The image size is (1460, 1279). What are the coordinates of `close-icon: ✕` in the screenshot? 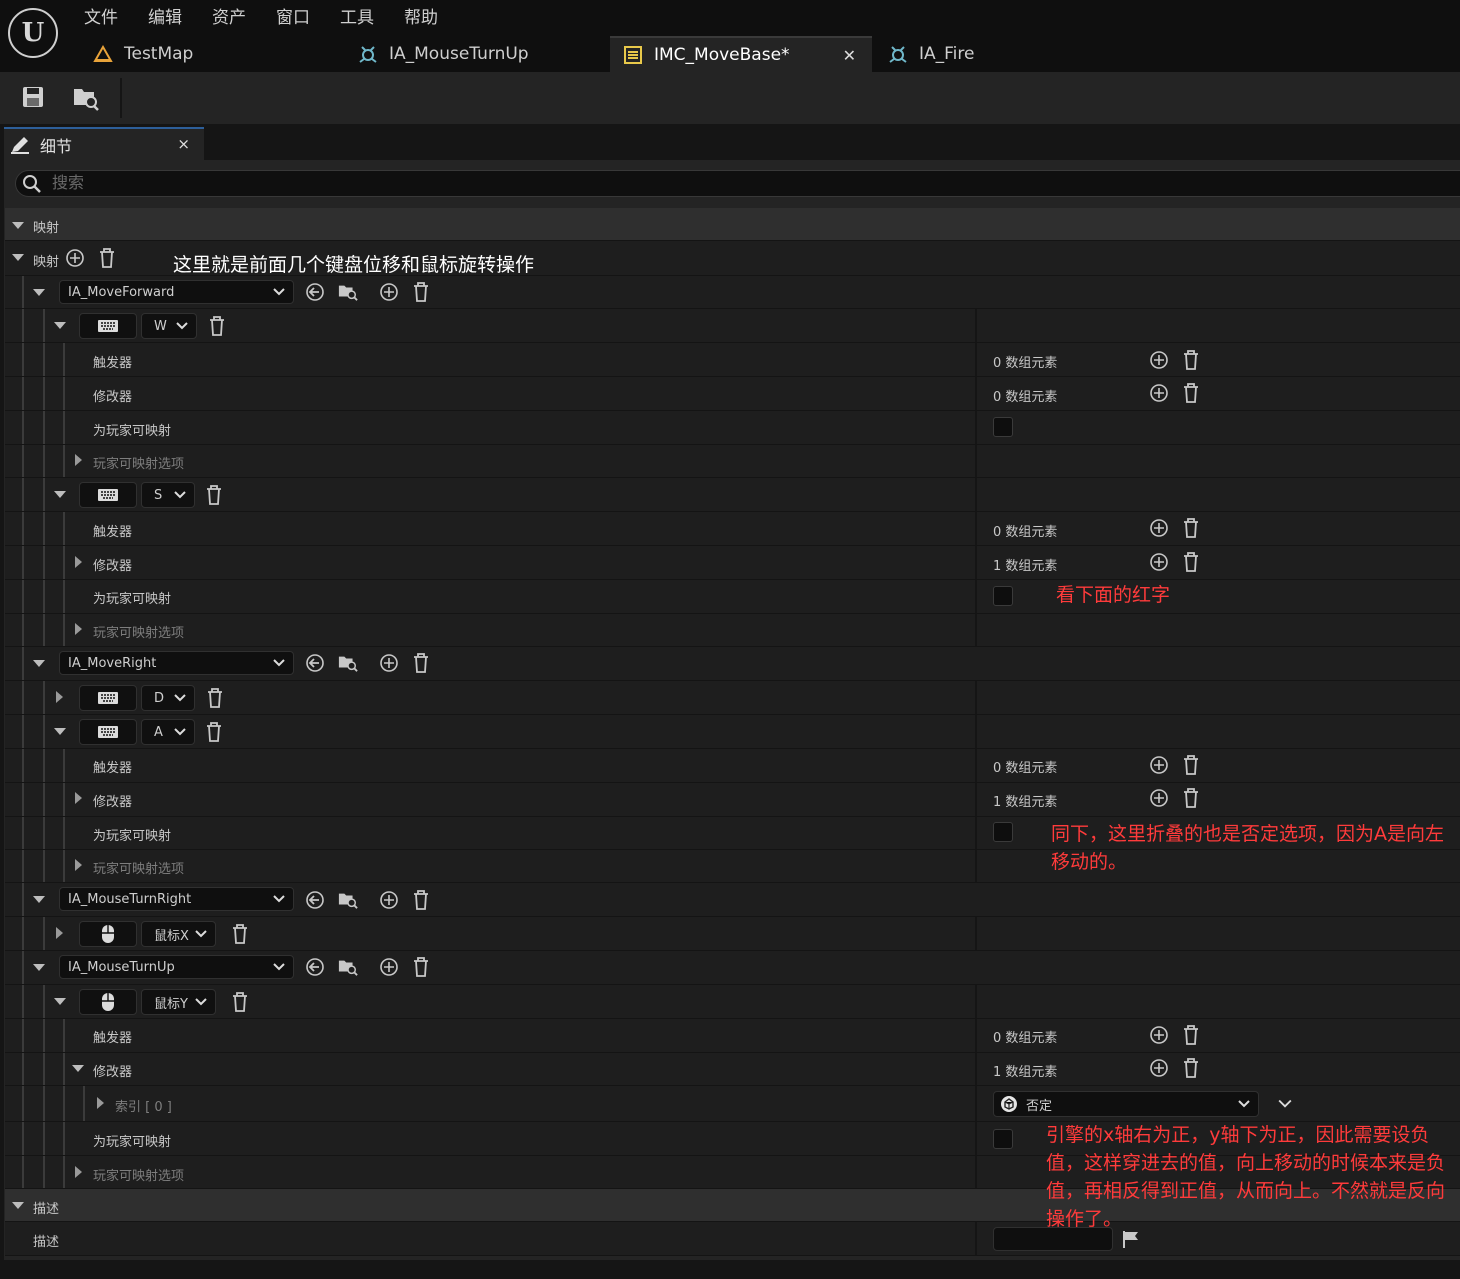 It's located at (849, 55).